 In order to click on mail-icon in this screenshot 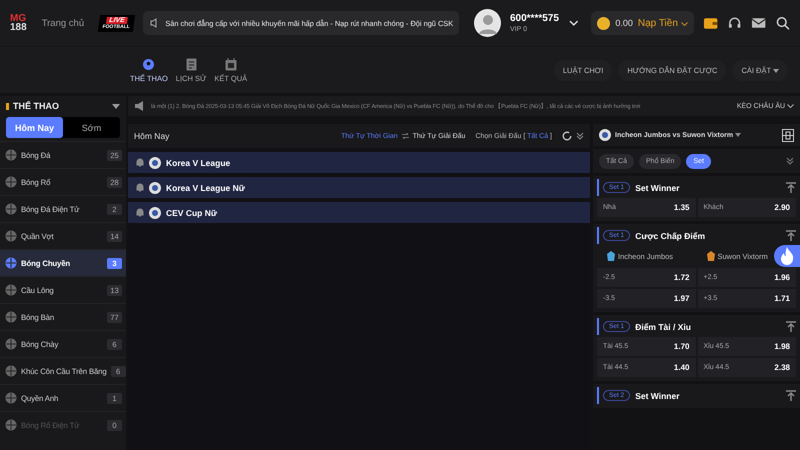, I will do `click(759, 23)`.